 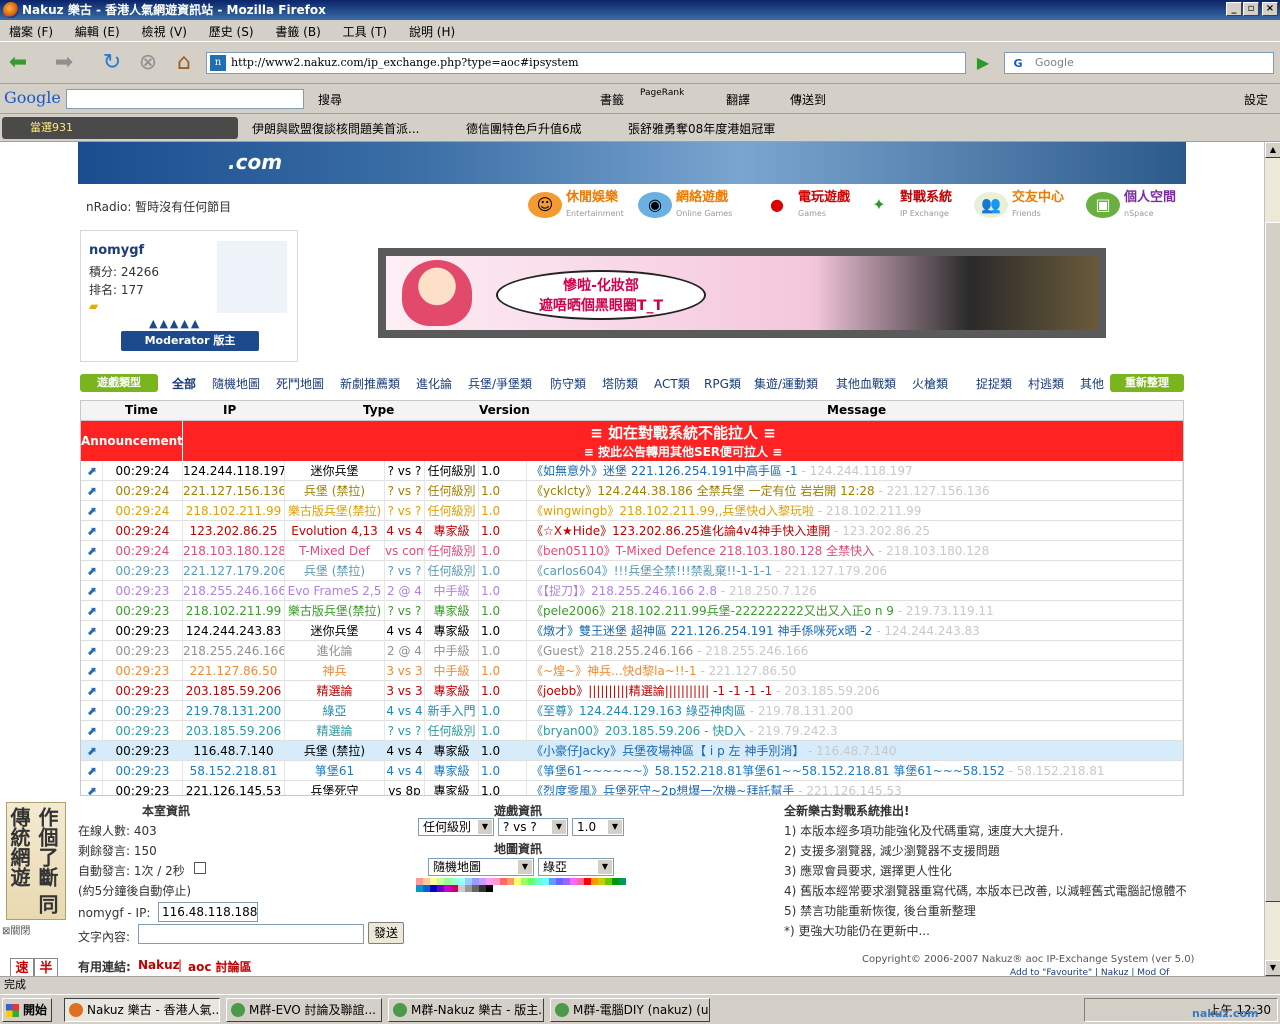 What do you see at coordinates (234, 571) in the screenshot?
I see `row-ip: 221.127.179.206` at bounding box center [234, 571].